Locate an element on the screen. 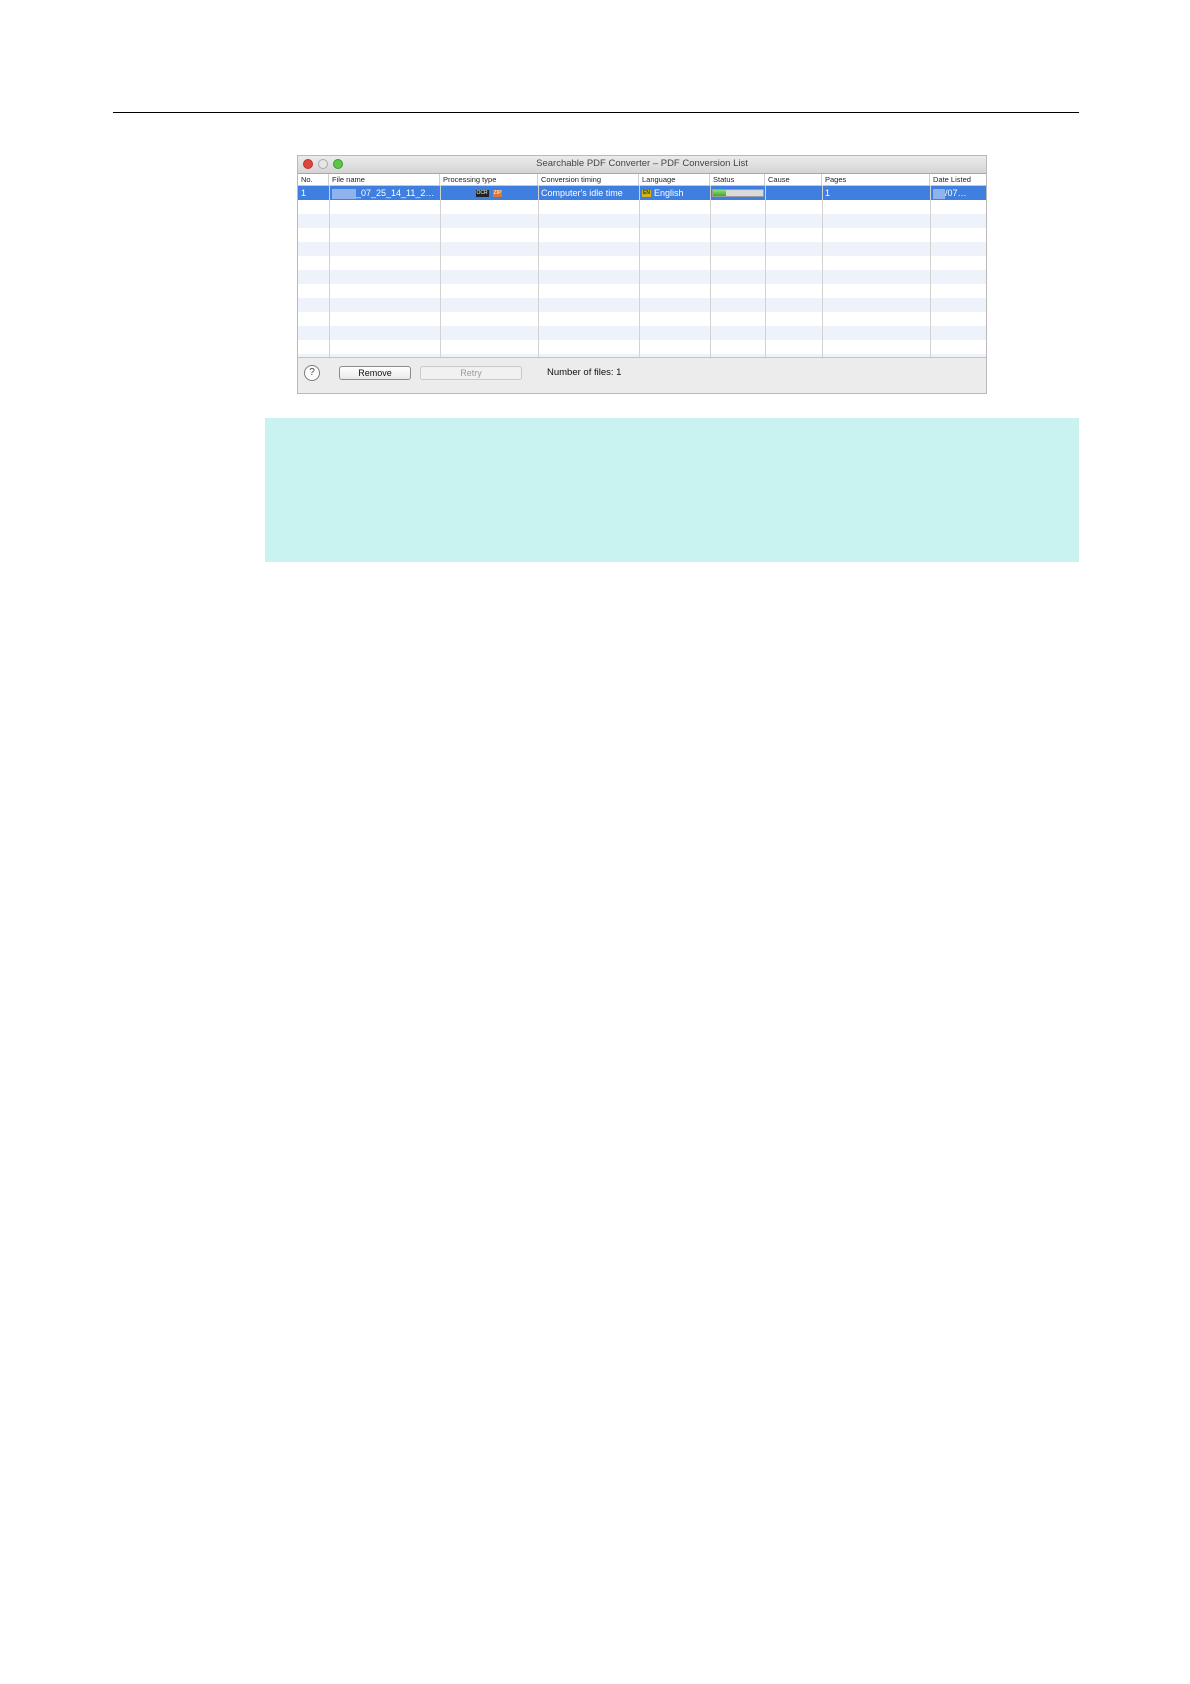 The image size is (1190, 1684). column-header-pages: Pages is located at coordinates (876, 179).